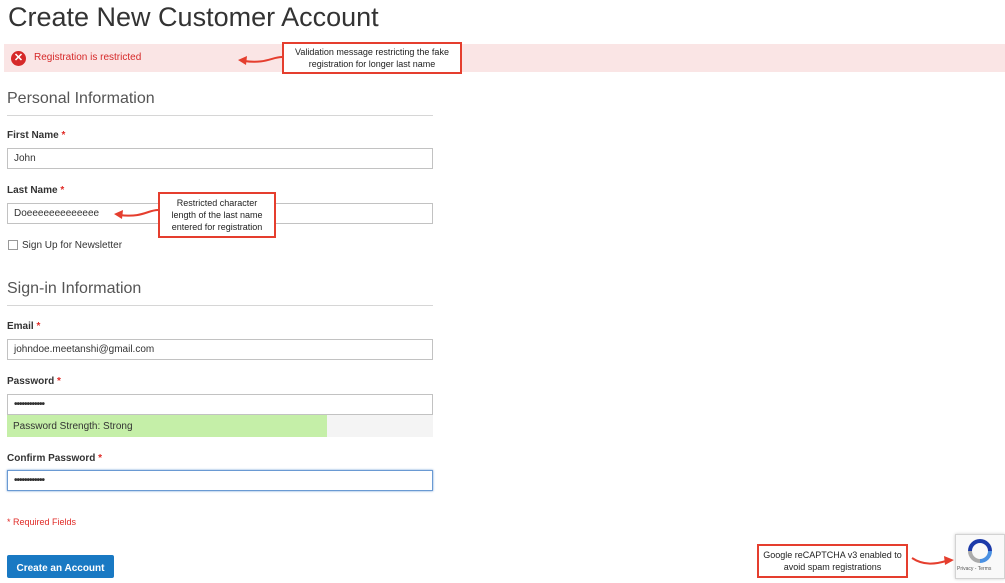  What do you see at coordinates (220, 480) in the screenshot?
I see `confirm-password-input: ••••••••••••` at bounding box center [220, 480].